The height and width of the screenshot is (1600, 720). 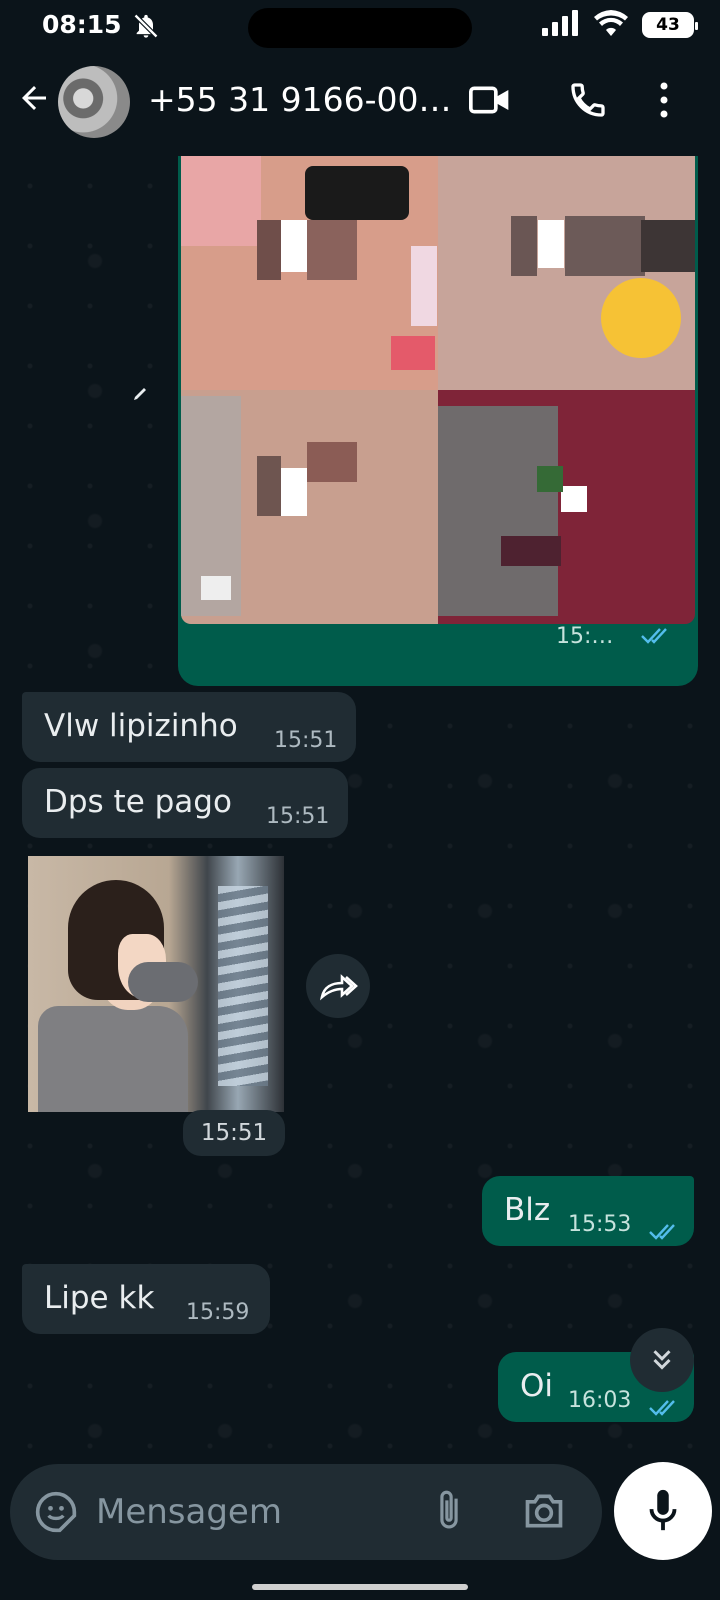 What do you see at coordinates (663, 1511) in the screenshot?
I see `mic-button` at bounding box center [663, 1511].